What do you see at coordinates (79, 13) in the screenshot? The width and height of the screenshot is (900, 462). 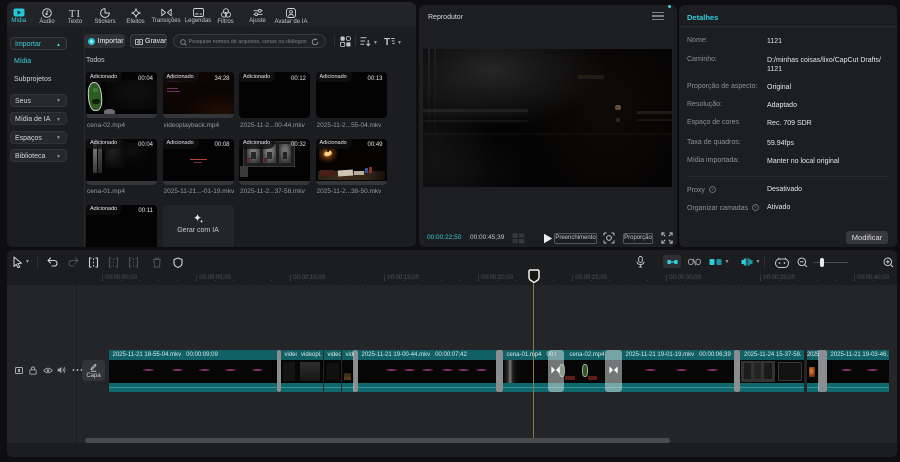 I see `svg-text: I` at bounding box center [79, 13].